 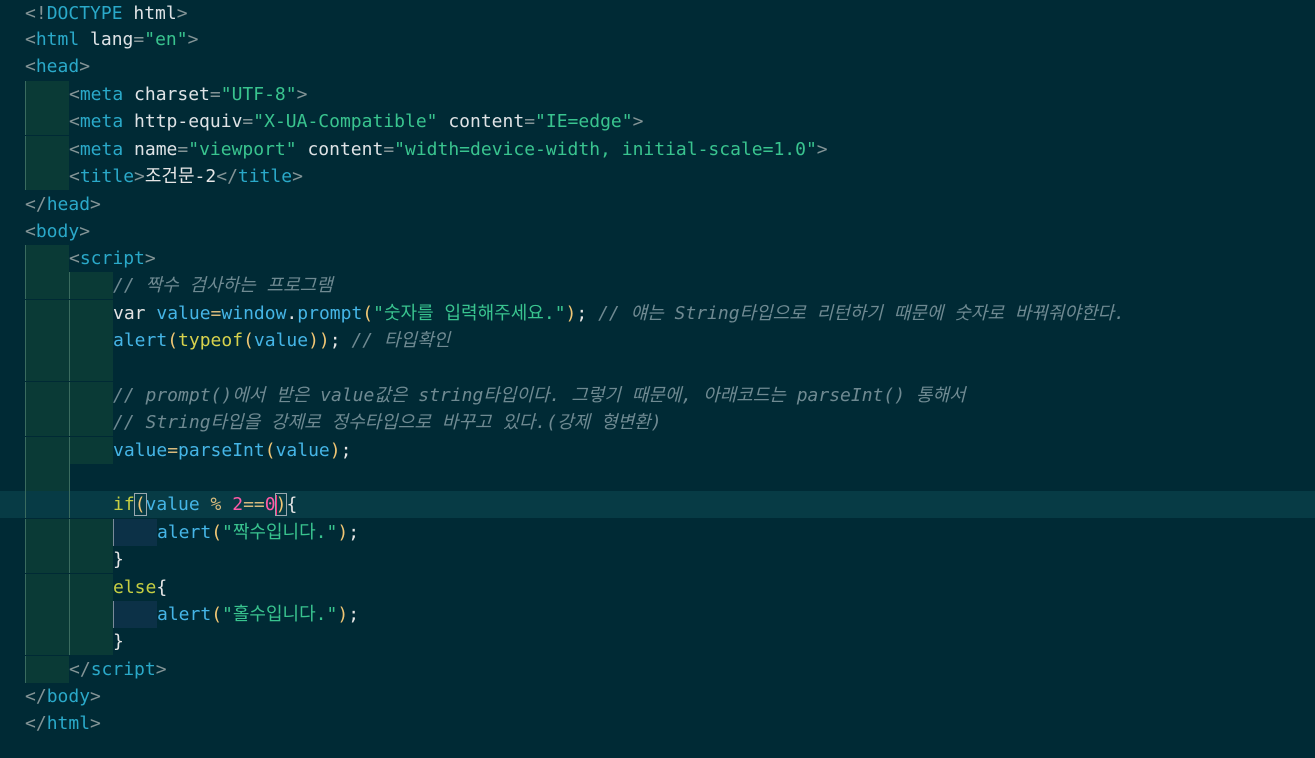 I want to click on code-line-8: </head>, so click(x=657, y=204).